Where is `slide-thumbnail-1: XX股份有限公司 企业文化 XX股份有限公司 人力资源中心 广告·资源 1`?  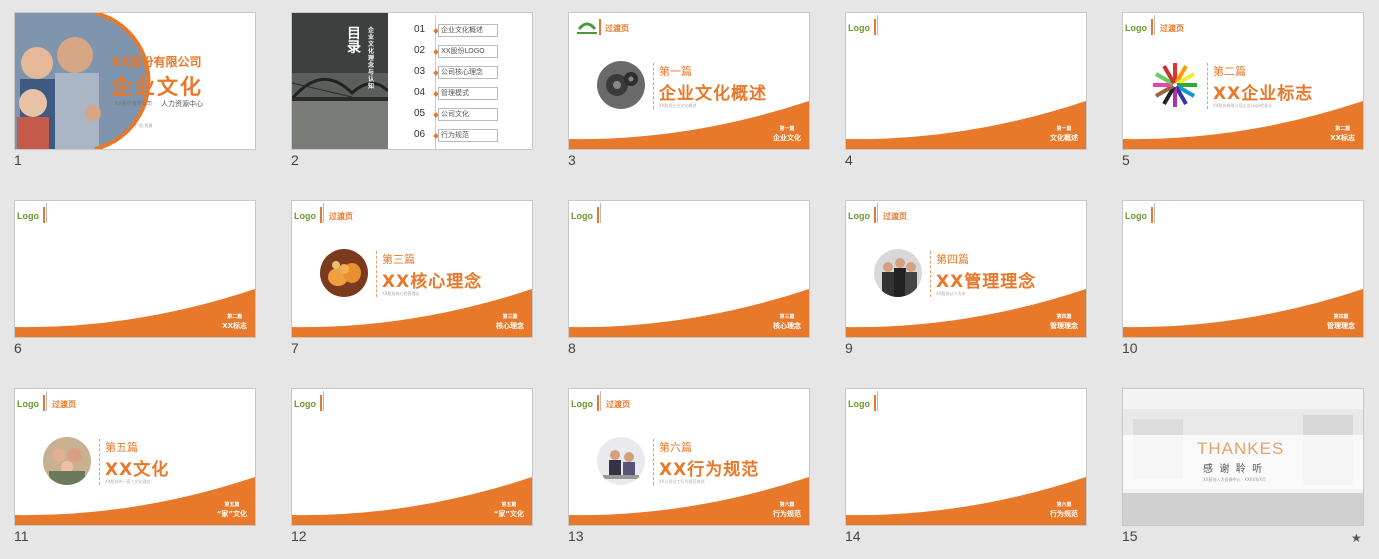
slide-thumbnail-1: XX股份有限公司 企业文化 XX股份有限公司 人力资源中心 广告·资源 1 is located at coordinates (135, 92).